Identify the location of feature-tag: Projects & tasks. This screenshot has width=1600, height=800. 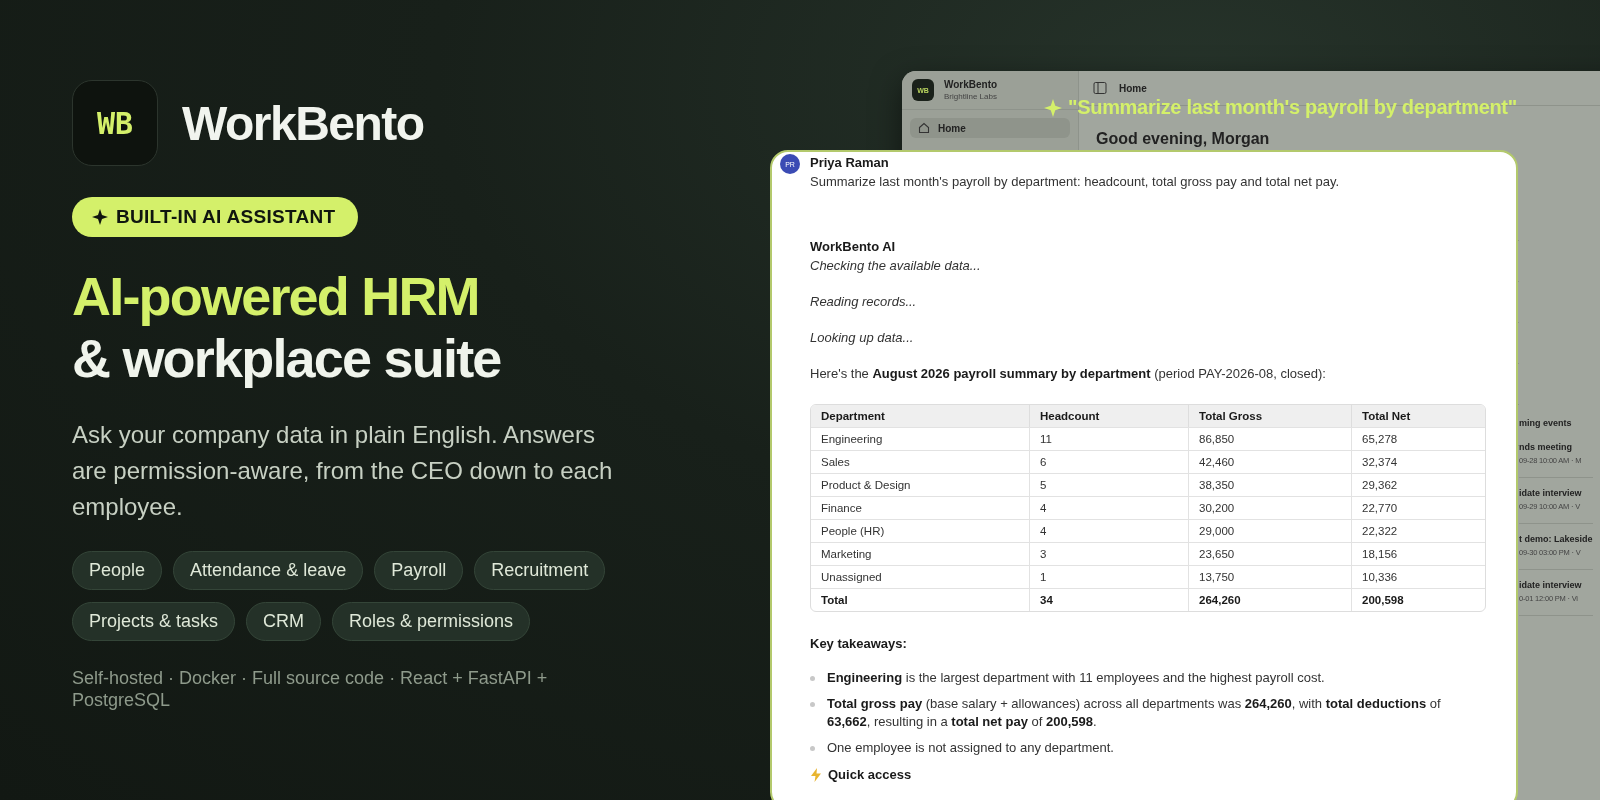
(154, 621).